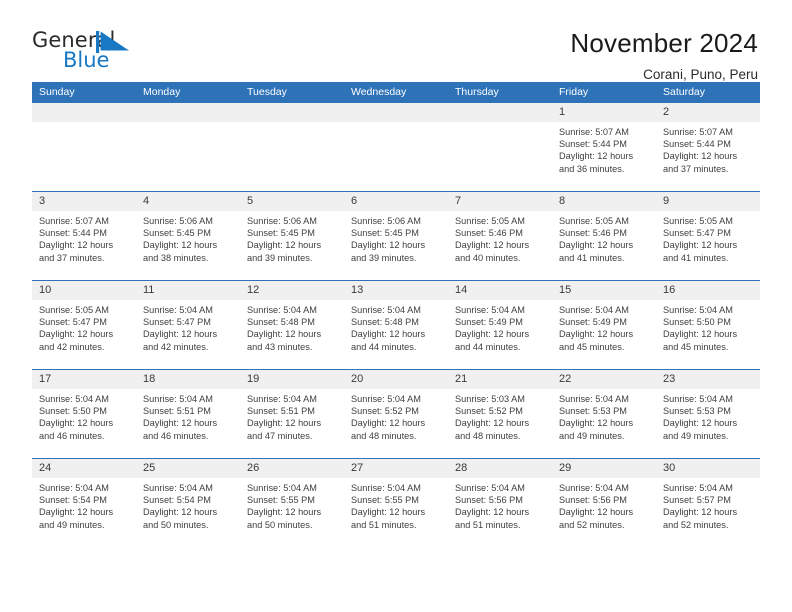 This screenshot has height=612, width=792. Describe the element at coordinates (604, 201) in the screenshot. I see `day-number: 8` at that location.